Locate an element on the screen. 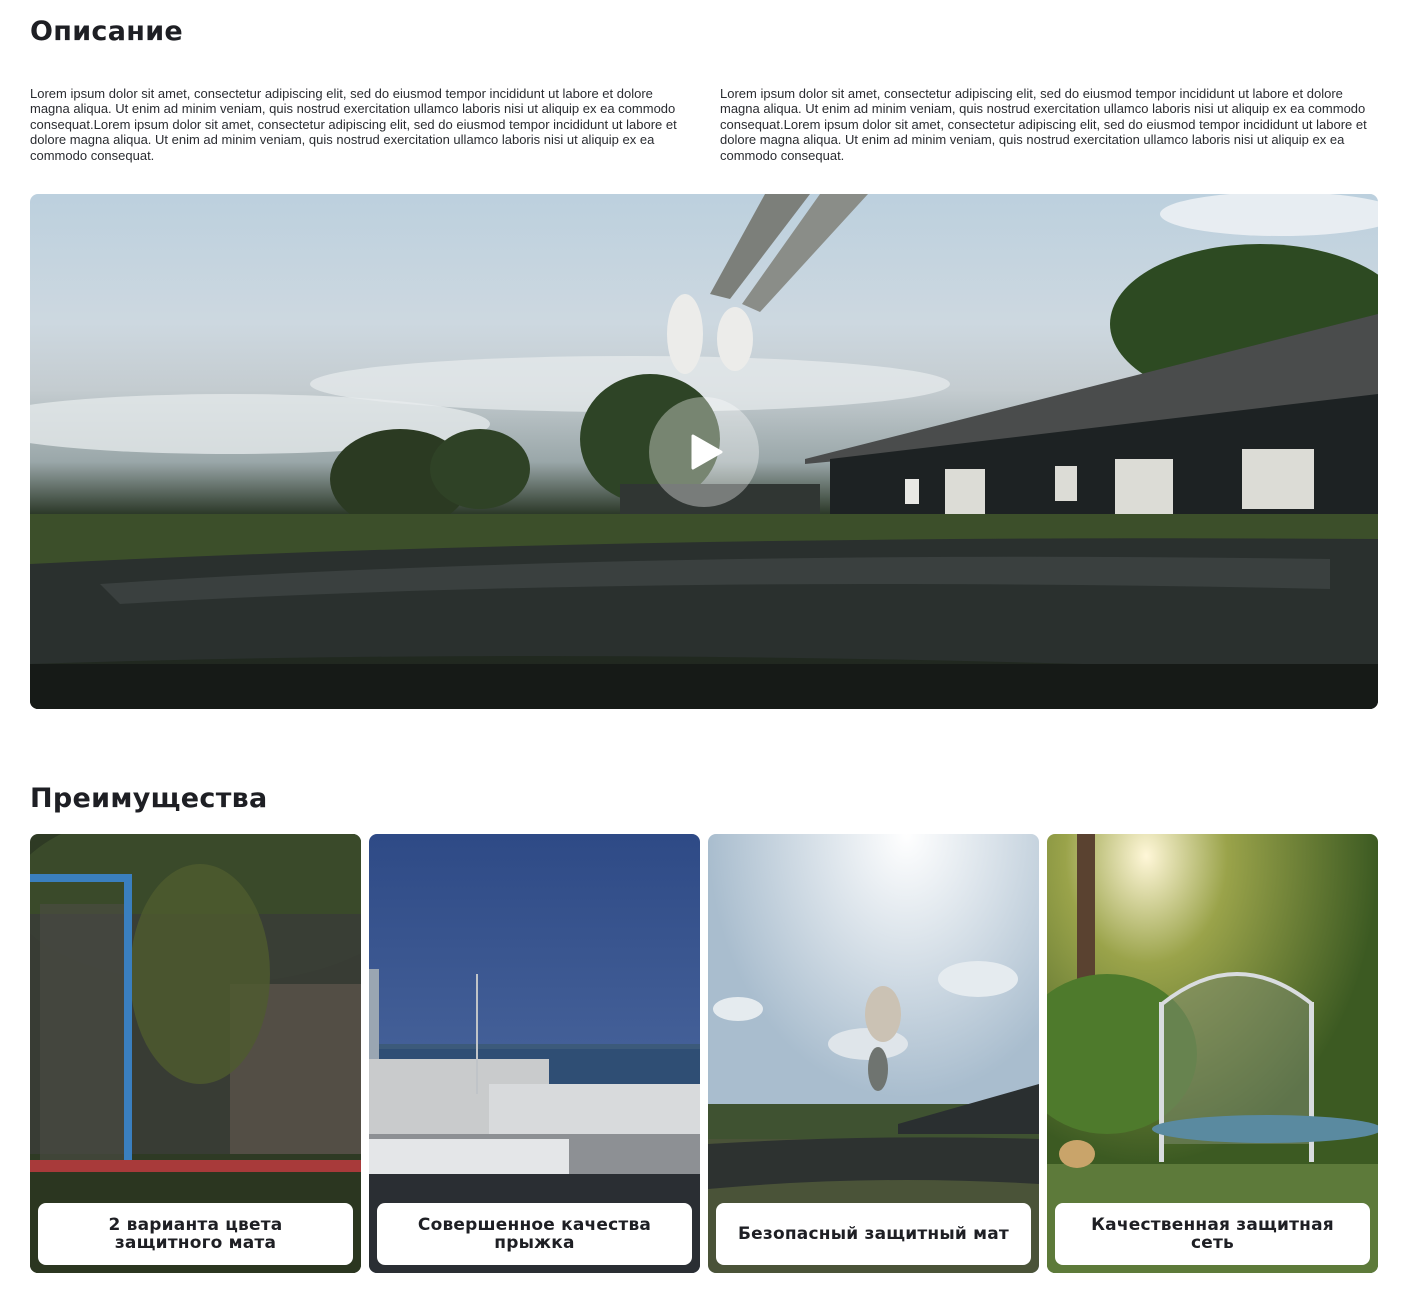 This screenshot has height=1304, width=1420. advantage-card-safety-net: Качественная защитная сеть is located at coordinates (1212, 1053).